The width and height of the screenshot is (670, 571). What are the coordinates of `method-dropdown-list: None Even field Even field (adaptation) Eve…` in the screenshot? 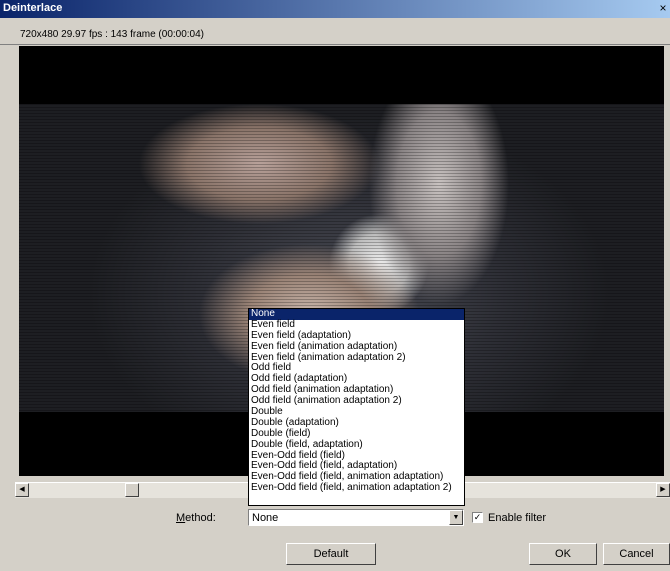 It's located at (356, 407).